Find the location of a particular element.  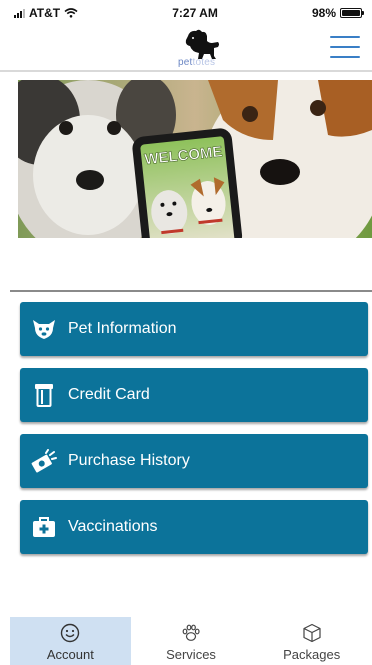

box-icon is located at coordinates (312, 633).